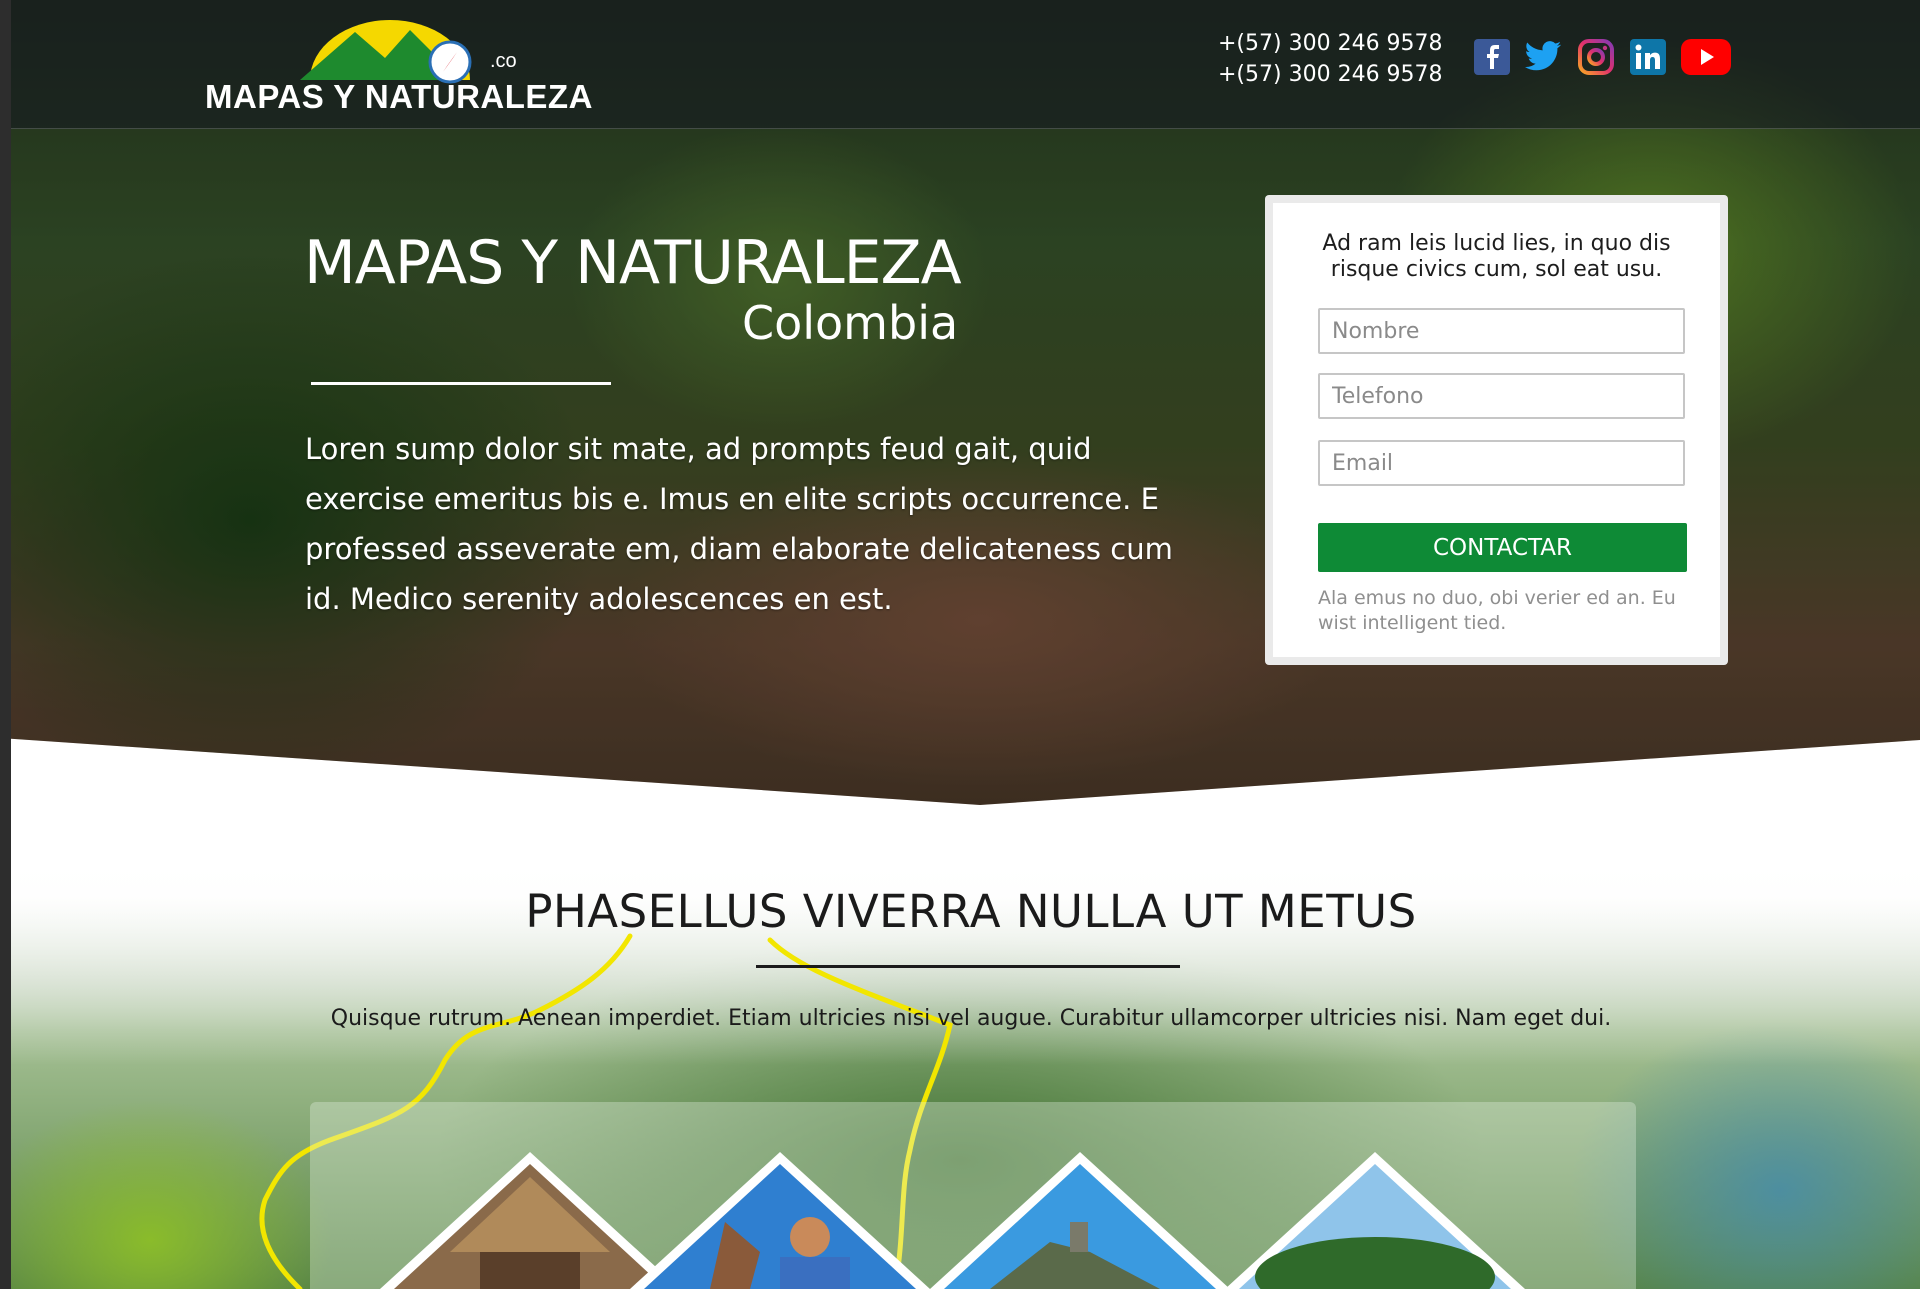  Describe the element at coordinates (461, 383) in the screenshot. I see `hero-divider` at that location.